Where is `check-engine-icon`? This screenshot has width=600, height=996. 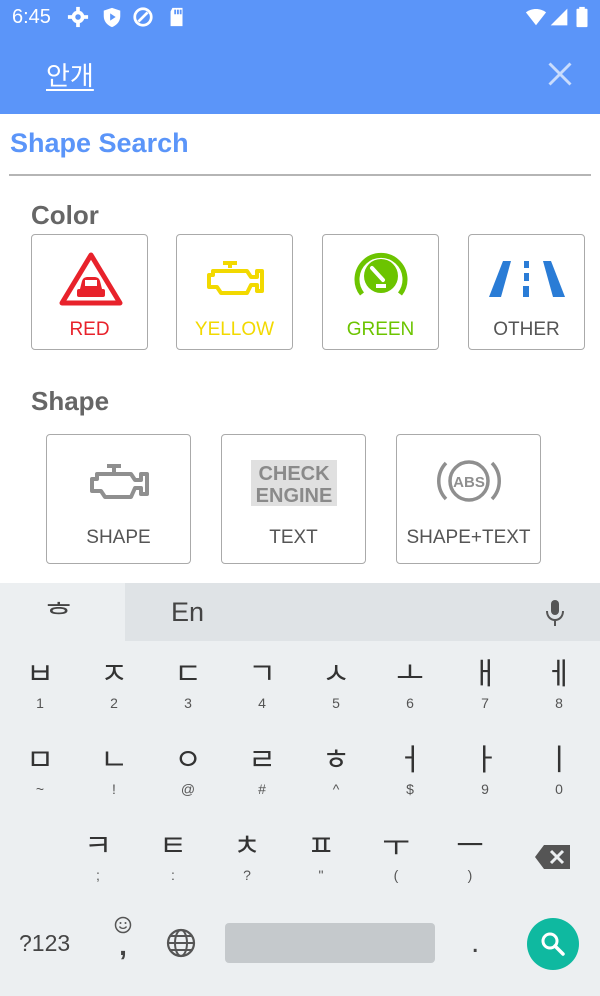
check-engine-icon is located at coordinates (235, 278).